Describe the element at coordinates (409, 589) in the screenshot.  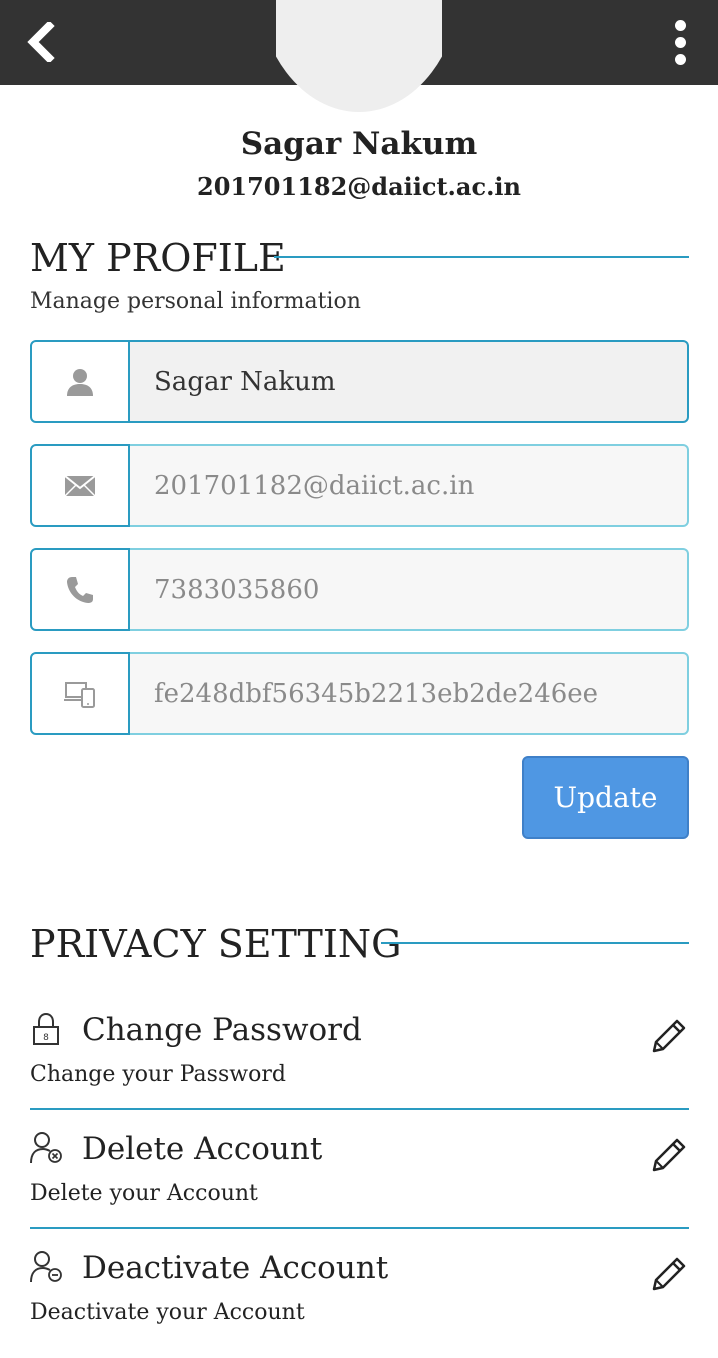
I see `phone-input: 7383035860` at that location.